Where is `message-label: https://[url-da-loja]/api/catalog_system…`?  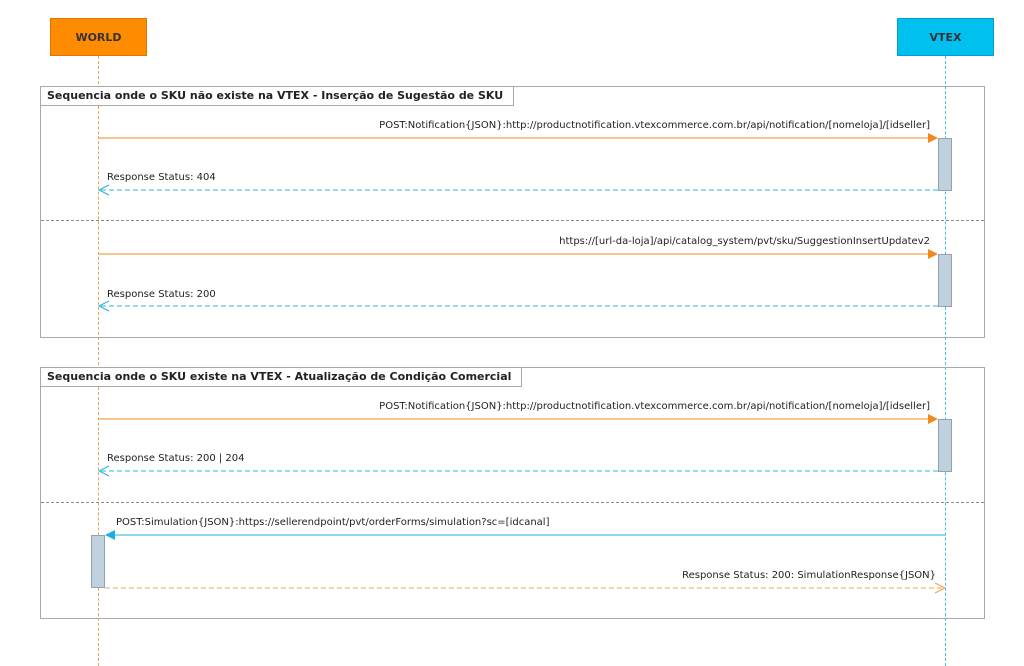
message-label: https://[url-da-loja]/api/catalog_system… is located at coordinates (744, 241).